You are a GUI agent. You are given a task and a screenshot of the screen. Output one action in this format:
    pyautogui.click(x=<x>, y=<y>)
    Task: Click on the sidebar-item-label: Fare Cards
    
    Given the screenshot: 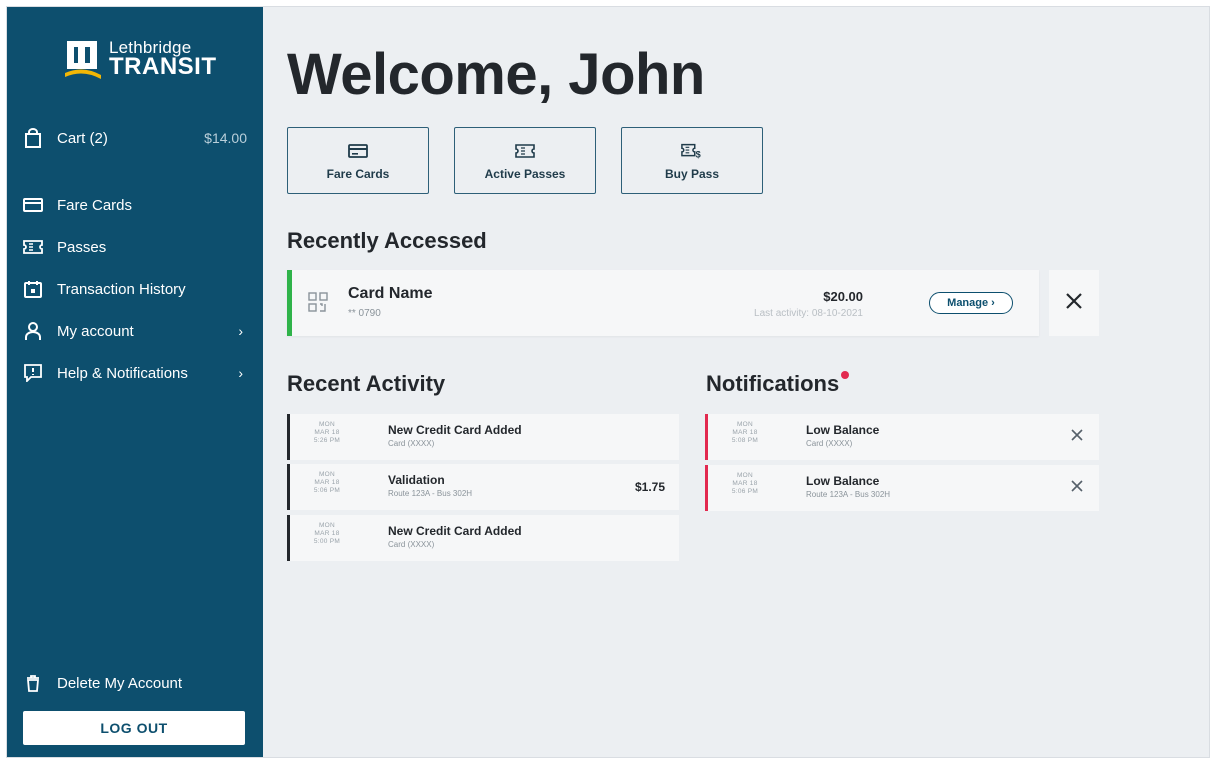 What is the action you would take?
    pyautogui.click(x=95, y=205)
    